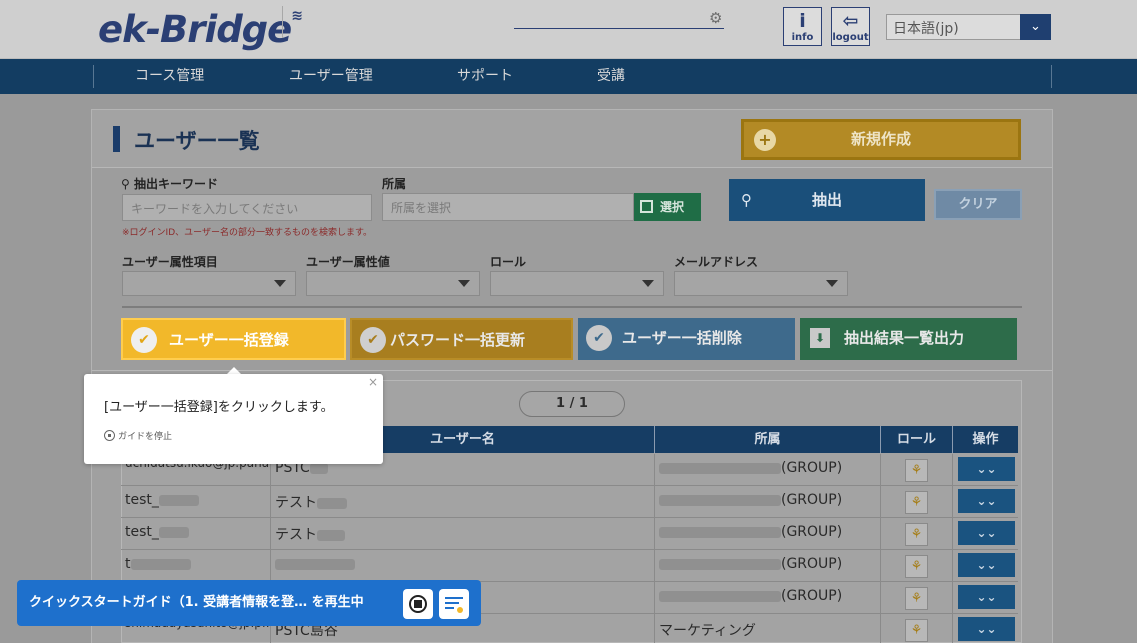 The width and height of the screenshot is (1137, 643). Describe the element at coordinates (170, 262) in the screenshot. I see `attr-item-label: ユーザー属性項目` at that location.